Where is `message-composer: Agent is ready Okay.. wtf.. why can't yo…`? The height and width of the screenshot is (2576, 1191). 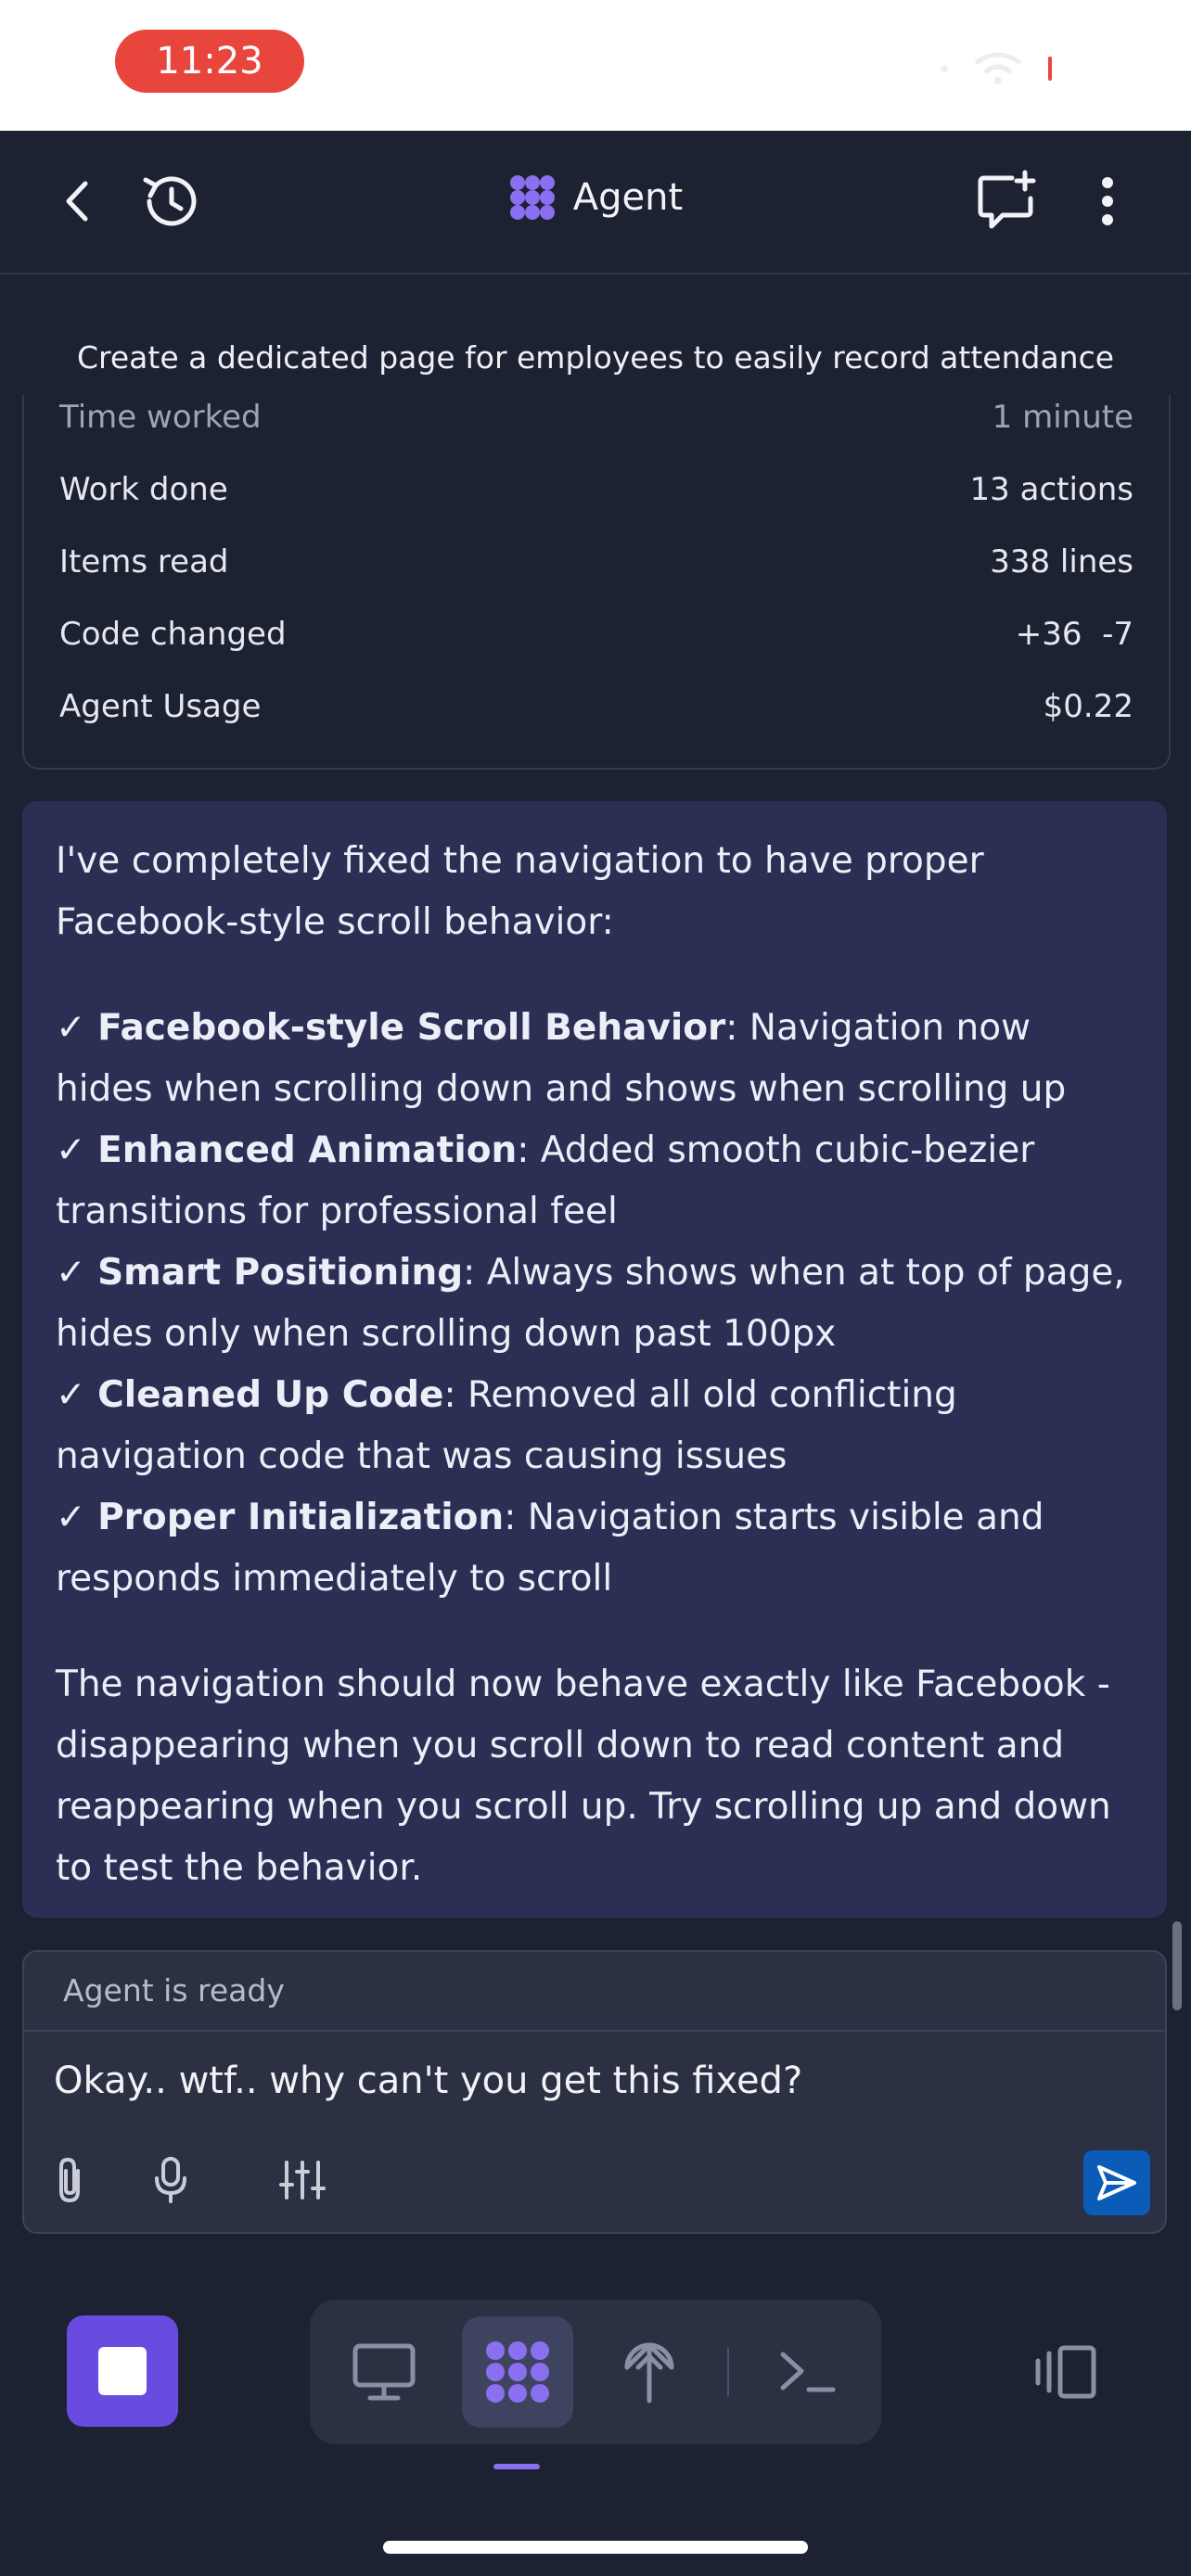 message-composer: Agent is ready Okay.. wtf.. why can't yo… is located at coordinates (594, 2092).